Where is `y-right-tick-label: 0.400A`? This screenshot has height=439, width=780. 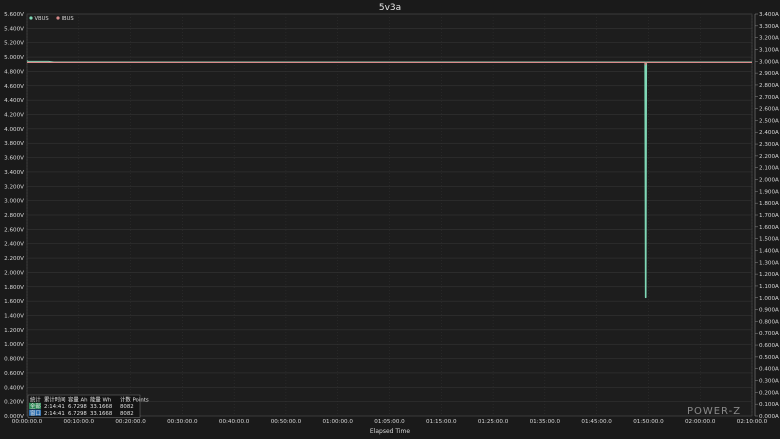
y-right-tick-label: 0.400A is located at coordinates (769, 370).